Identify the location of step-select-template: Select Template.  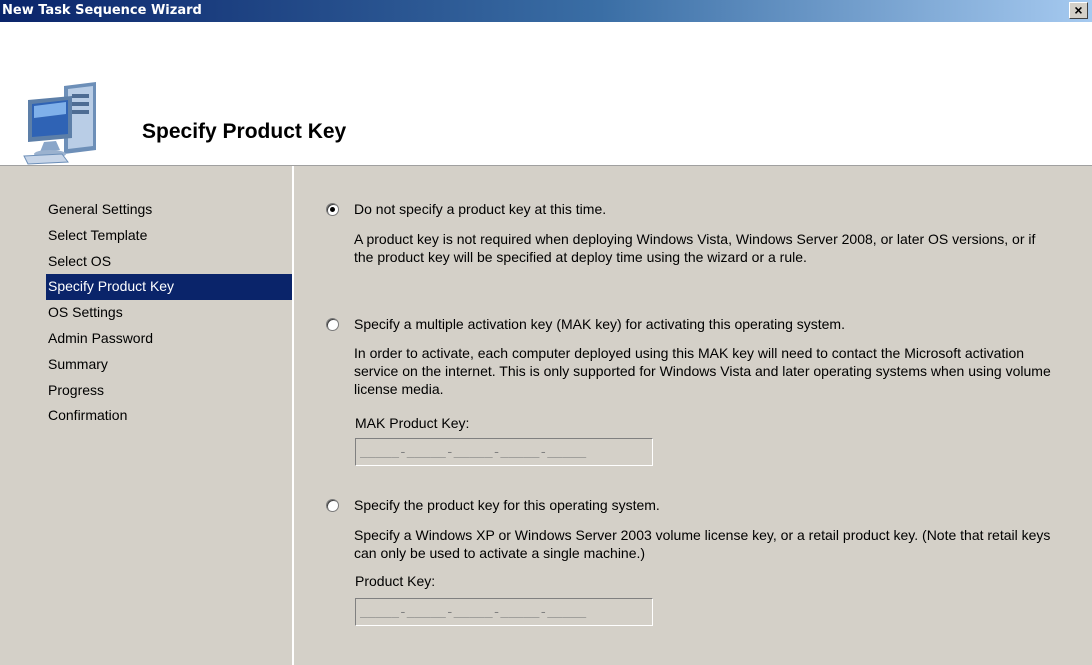
(98, 234).